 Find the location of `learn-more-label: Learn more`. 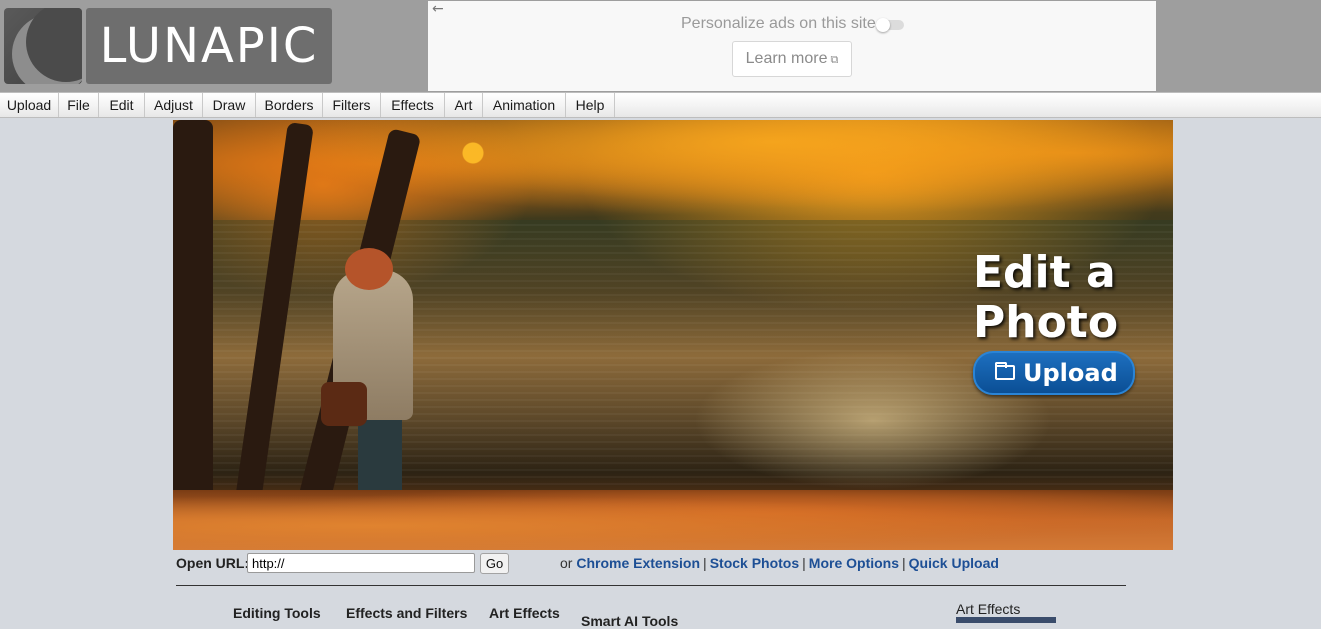

learn-more-label: Learn more is located at coordinates (786, 58).